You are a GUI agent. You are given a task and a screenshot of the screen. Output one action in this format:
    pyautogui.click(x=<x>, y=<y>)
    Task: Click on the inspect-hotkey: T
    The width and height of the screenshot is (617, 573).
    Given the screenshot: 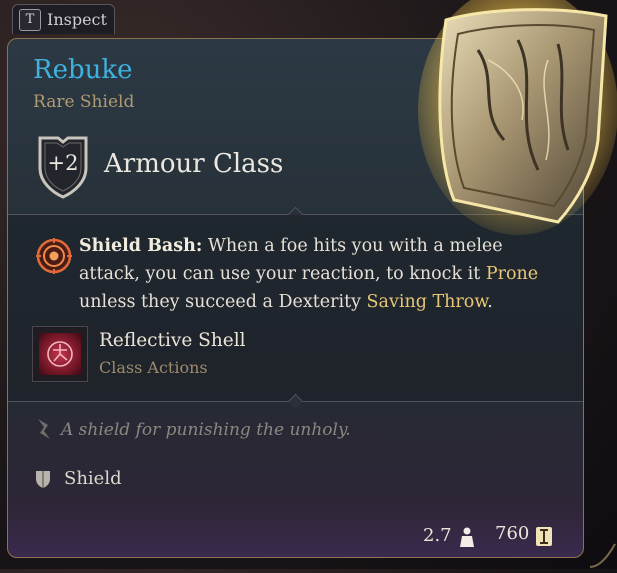 What is the action you would take?
    pyautogui.click(x=30, y=19)
    